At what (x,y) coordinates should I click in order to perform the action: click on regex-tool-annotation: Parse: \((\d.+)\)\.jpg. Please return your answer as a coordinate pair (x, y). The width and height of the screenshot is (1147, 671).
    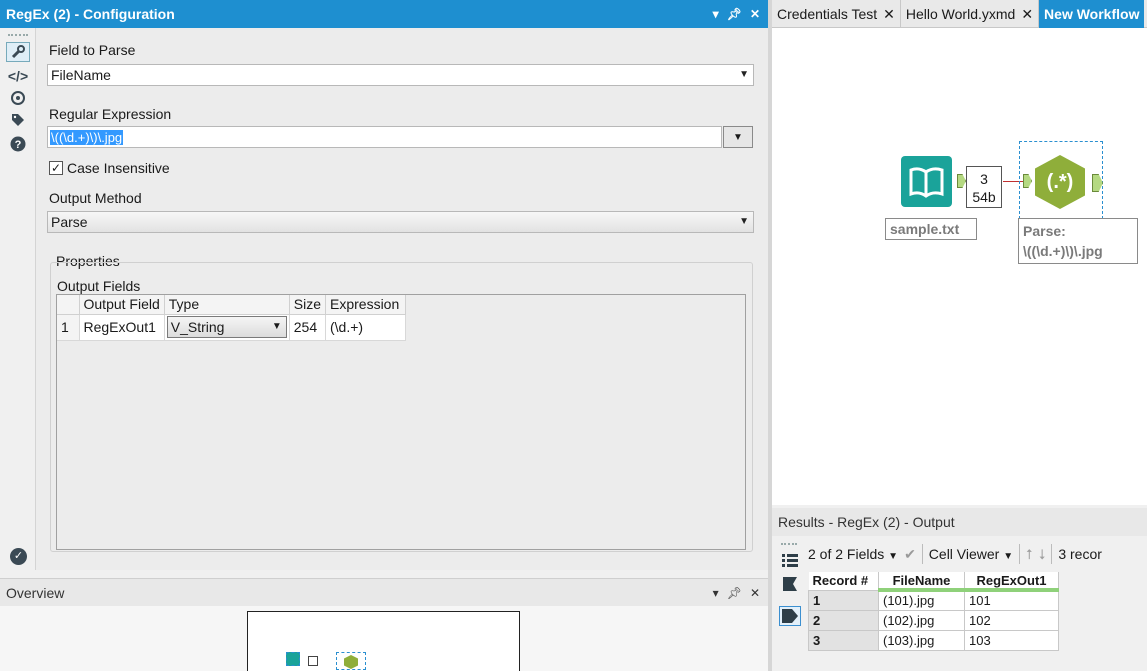
    Looking at the image, I should click on (1078, 241).